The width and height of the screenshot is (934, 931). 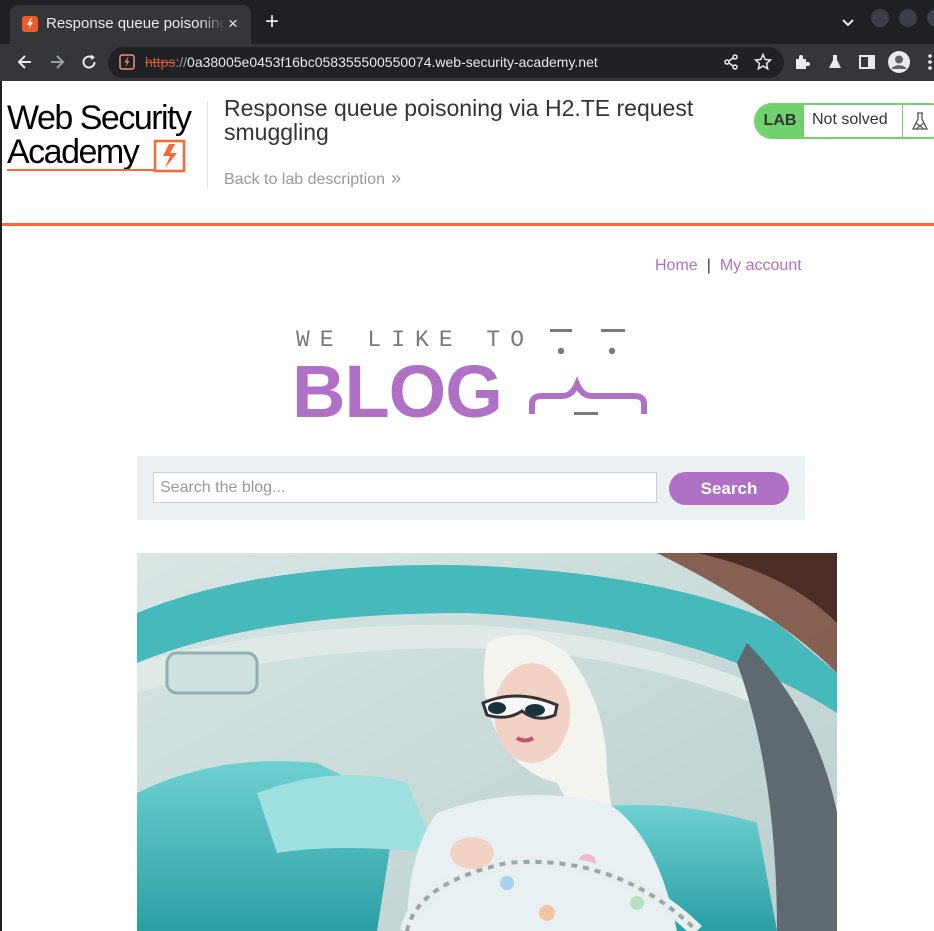 What do you see at coordinates (867, 62) in the screenshot?
I see `side-panel-icon` at bounding box center [867, 62].